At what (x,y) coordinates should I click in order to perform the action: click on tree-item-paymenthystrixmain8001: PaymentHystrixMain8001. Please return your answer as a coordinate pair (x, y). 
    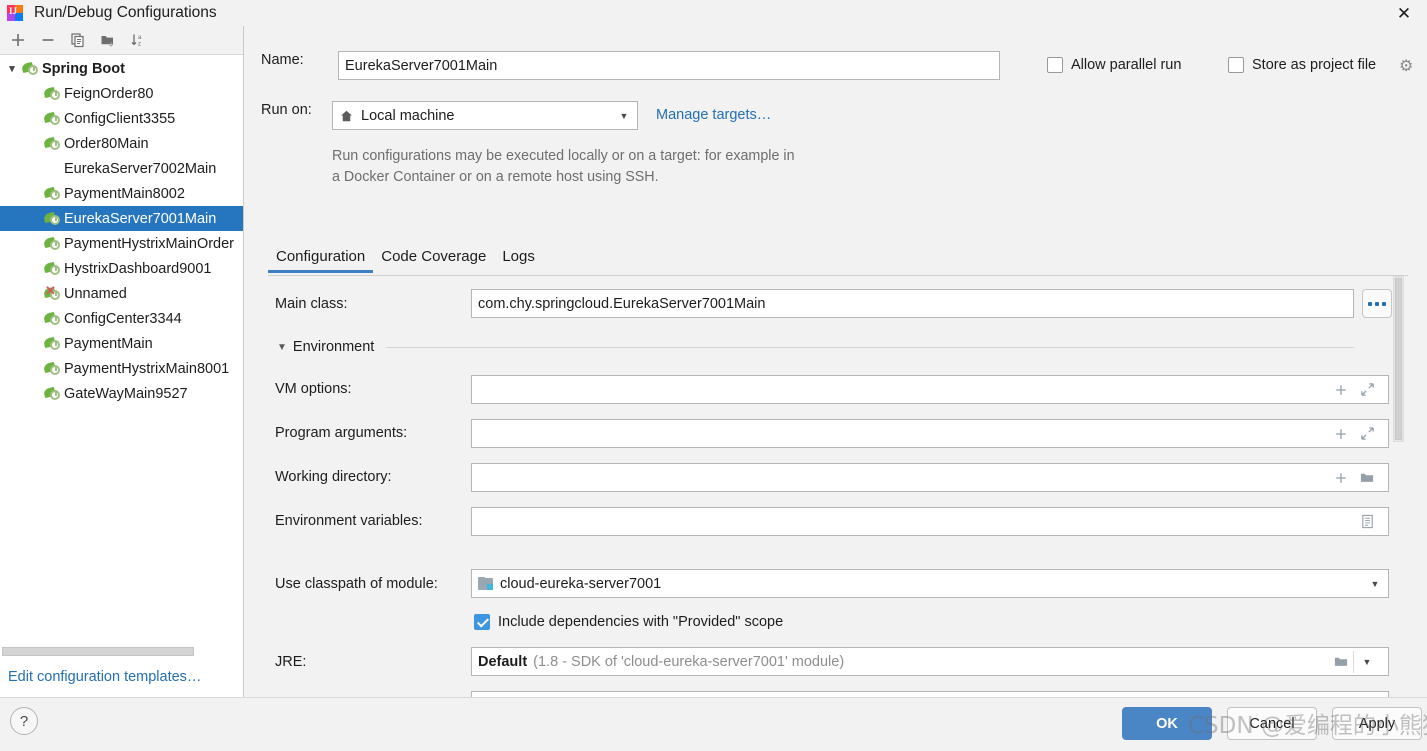
    Looking at the image, I should click on (121, 368).